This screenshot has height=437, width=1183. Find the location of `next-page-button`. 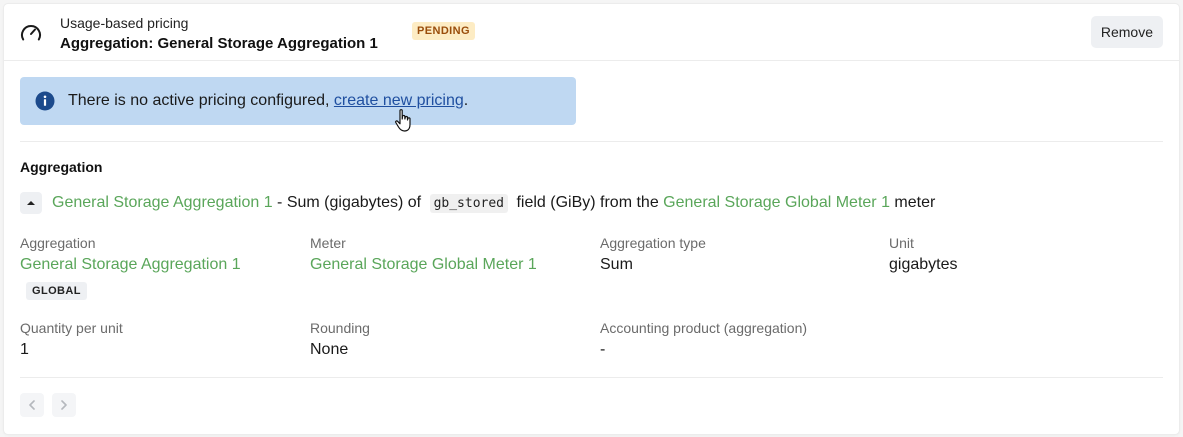

next-page-button is located at coordinates (64, 405).